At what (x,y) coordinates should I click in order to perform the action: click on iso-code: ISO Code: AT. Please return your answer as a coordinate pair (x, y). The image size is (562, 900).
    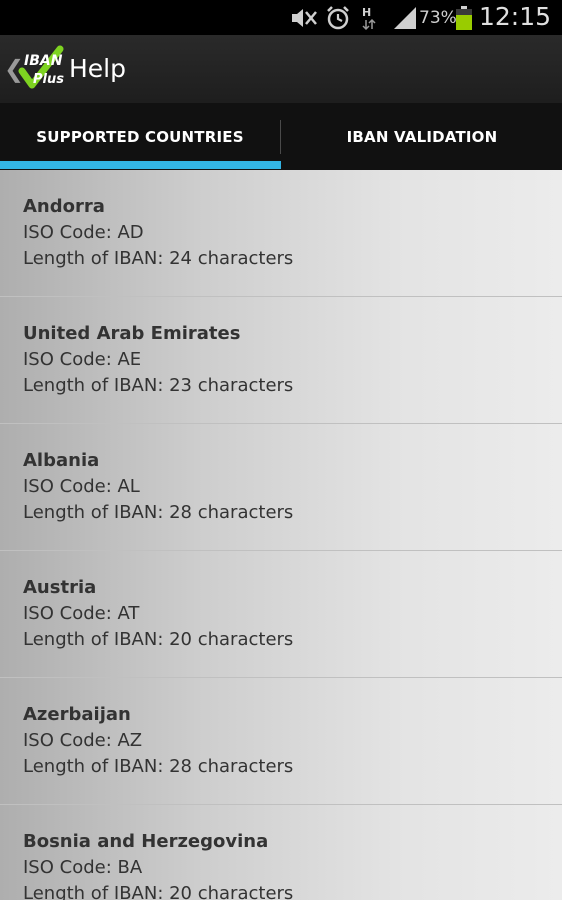
    Looking at the image, I should click on (81, 613).